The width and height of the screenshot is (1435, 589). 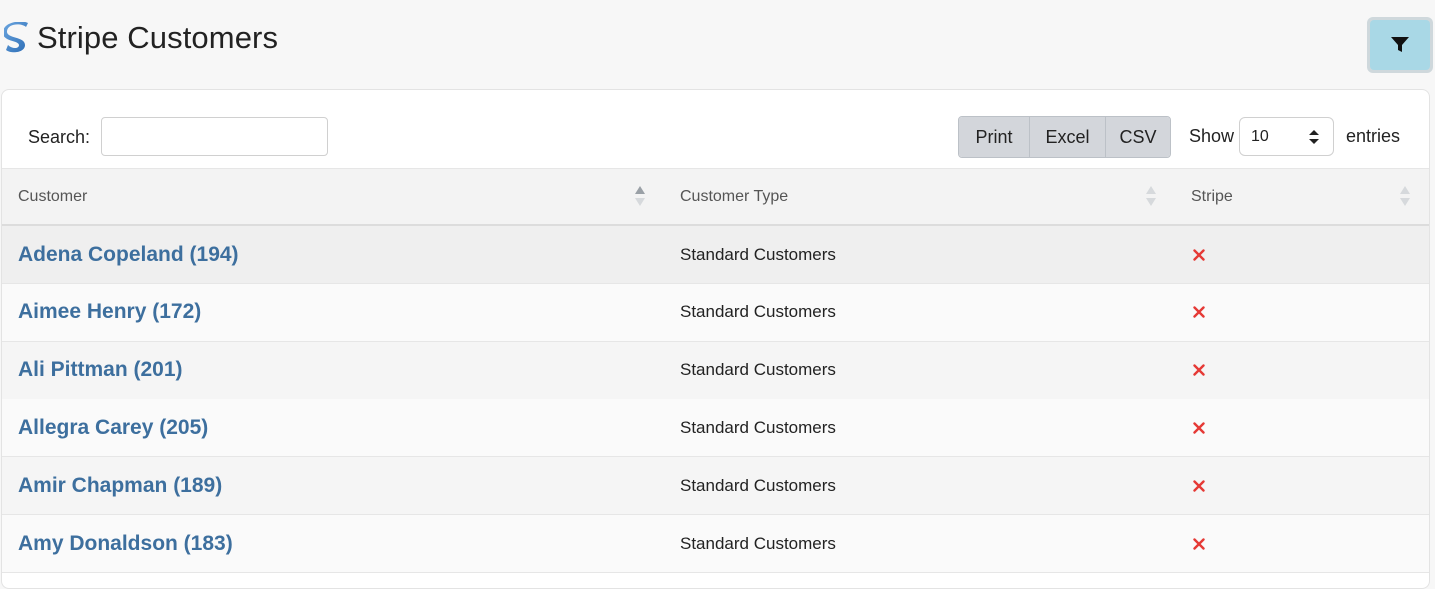 I want to click on customer-link: Aimee Henry (172), so click(x=109, y=312).